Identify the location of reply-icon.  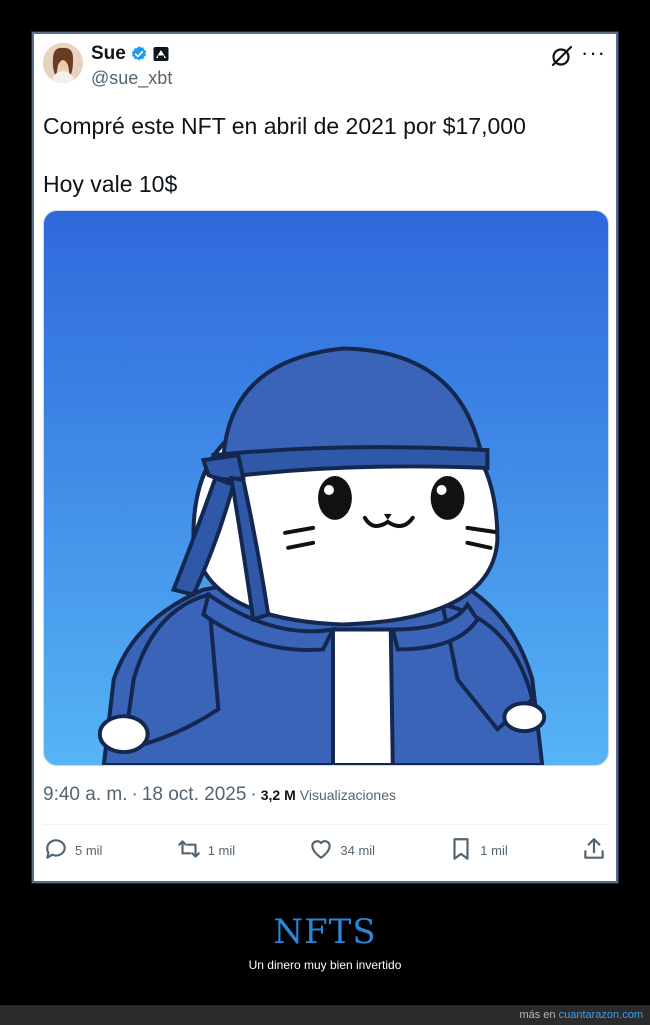
(56, 850).